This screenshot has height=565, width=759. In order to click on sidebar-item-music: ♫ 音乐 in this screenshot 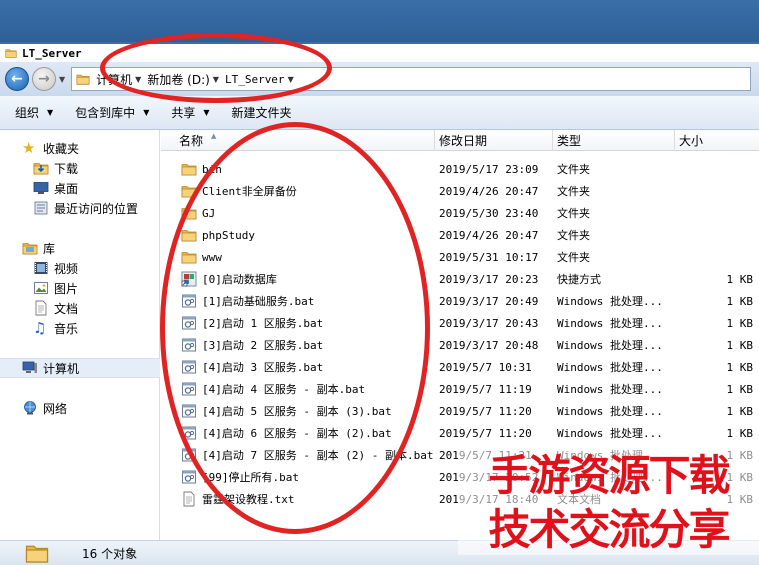, I will do `click(80, 328)`.